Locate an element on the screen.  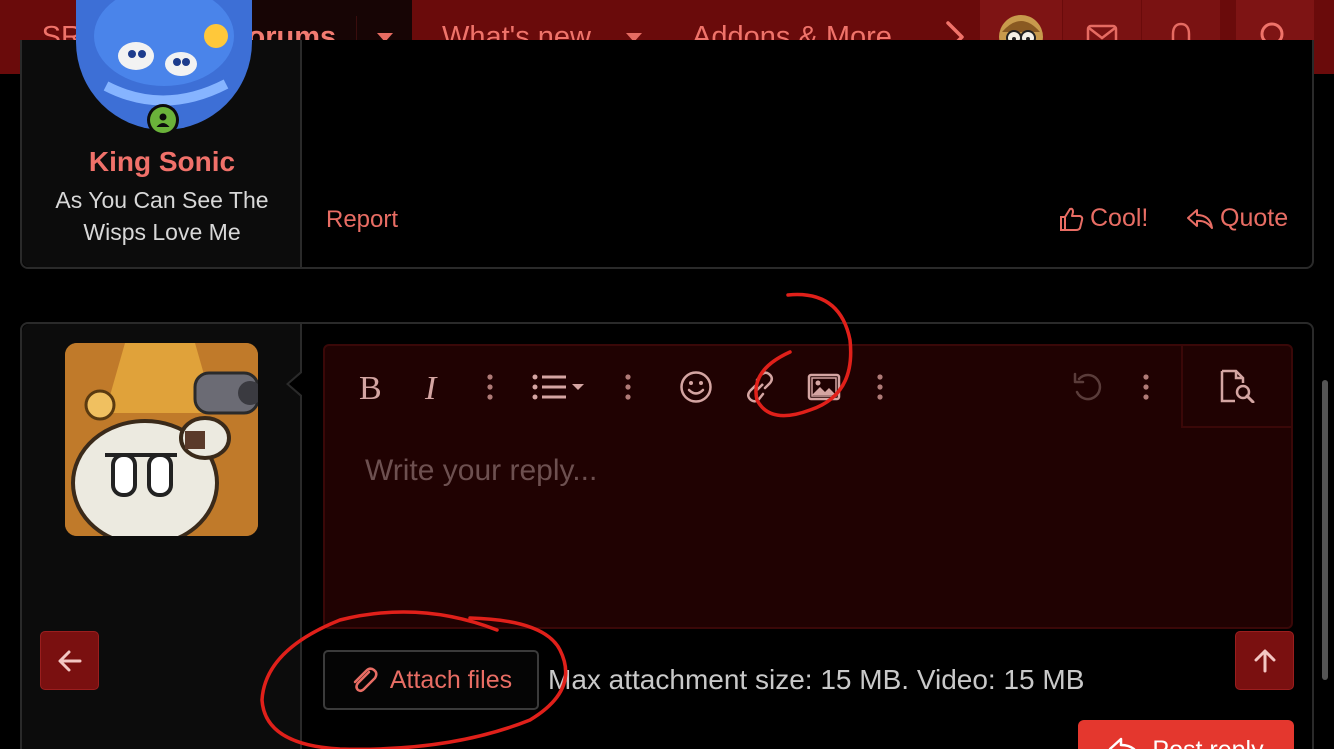
online-status-indicator is located at coordinates (163, 120).